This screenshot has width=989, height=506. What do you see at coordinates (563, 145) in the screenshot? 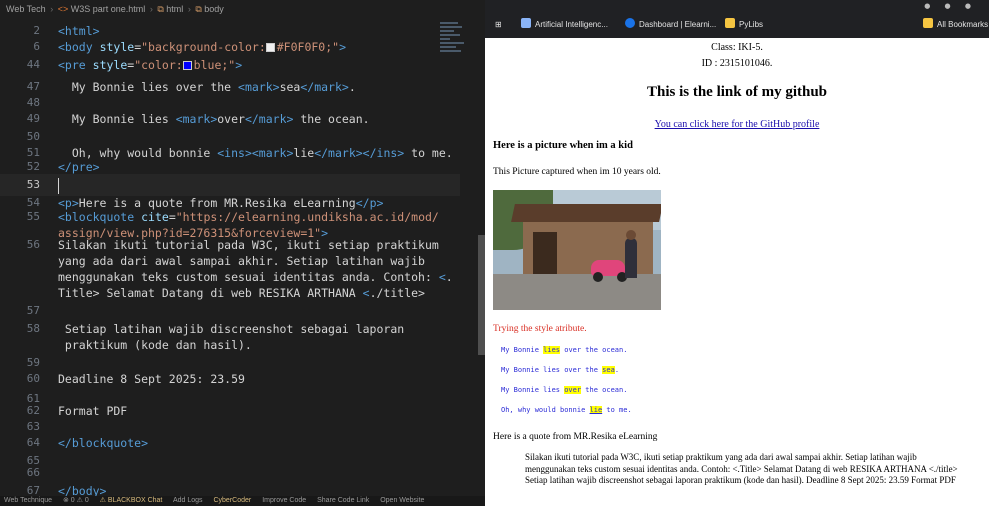
I see `kid-heading: Here is a picture when im a kid` at bounding box center [563, 145].